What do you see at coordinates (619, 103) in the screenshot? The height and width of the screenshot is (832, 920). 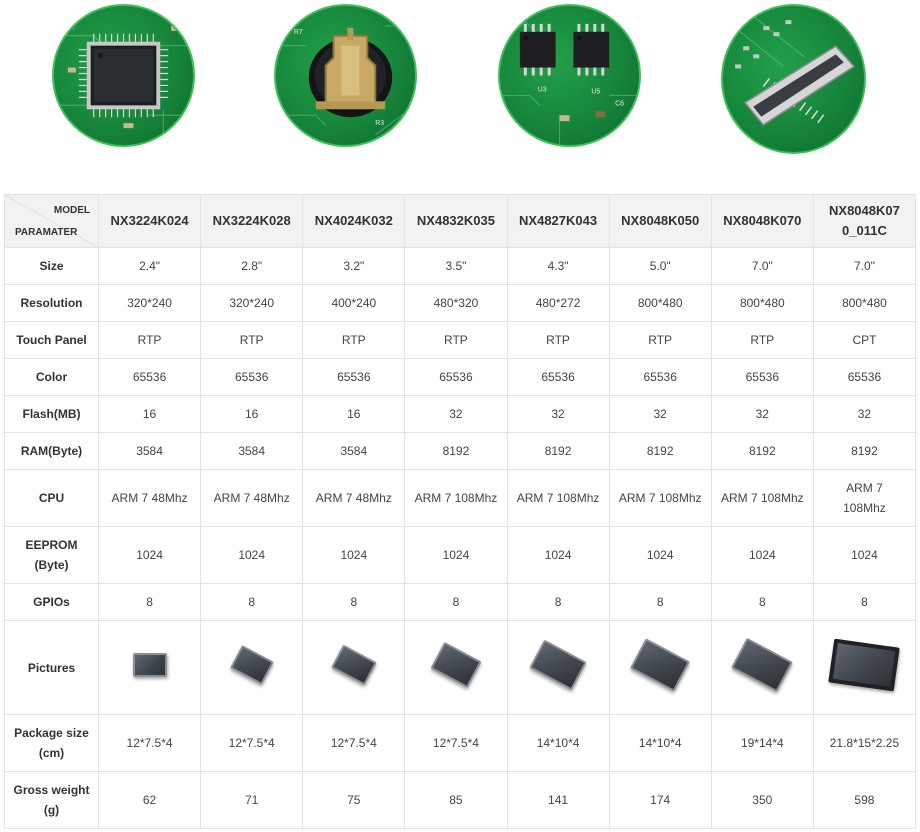 I see `svg-text: C6` at bounding box center [619, 103].